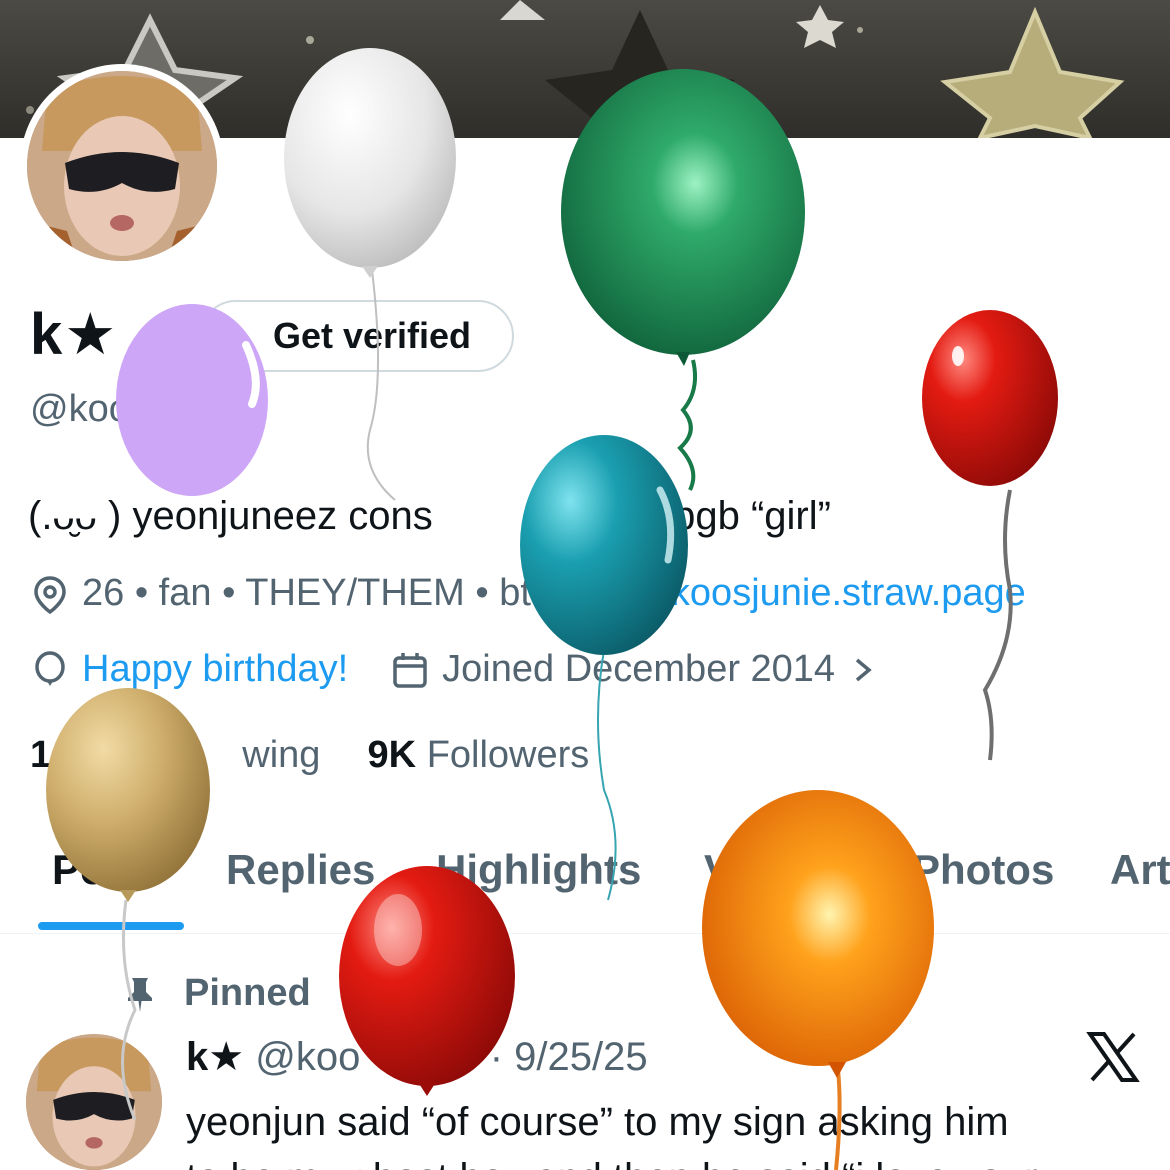  I want to click on birthday-link: Happy birthday!, so click(215, 669).